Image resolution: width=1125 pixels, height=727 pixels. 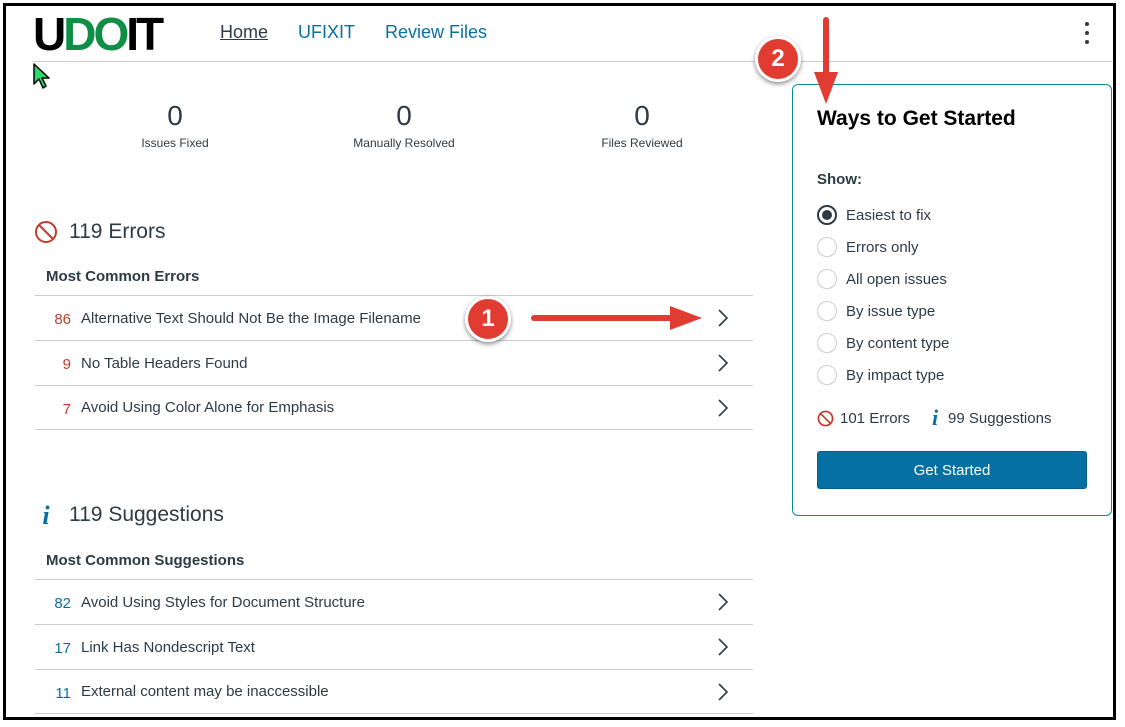 I want to click on annotation-arrow-right, so click(x=616, y=318).